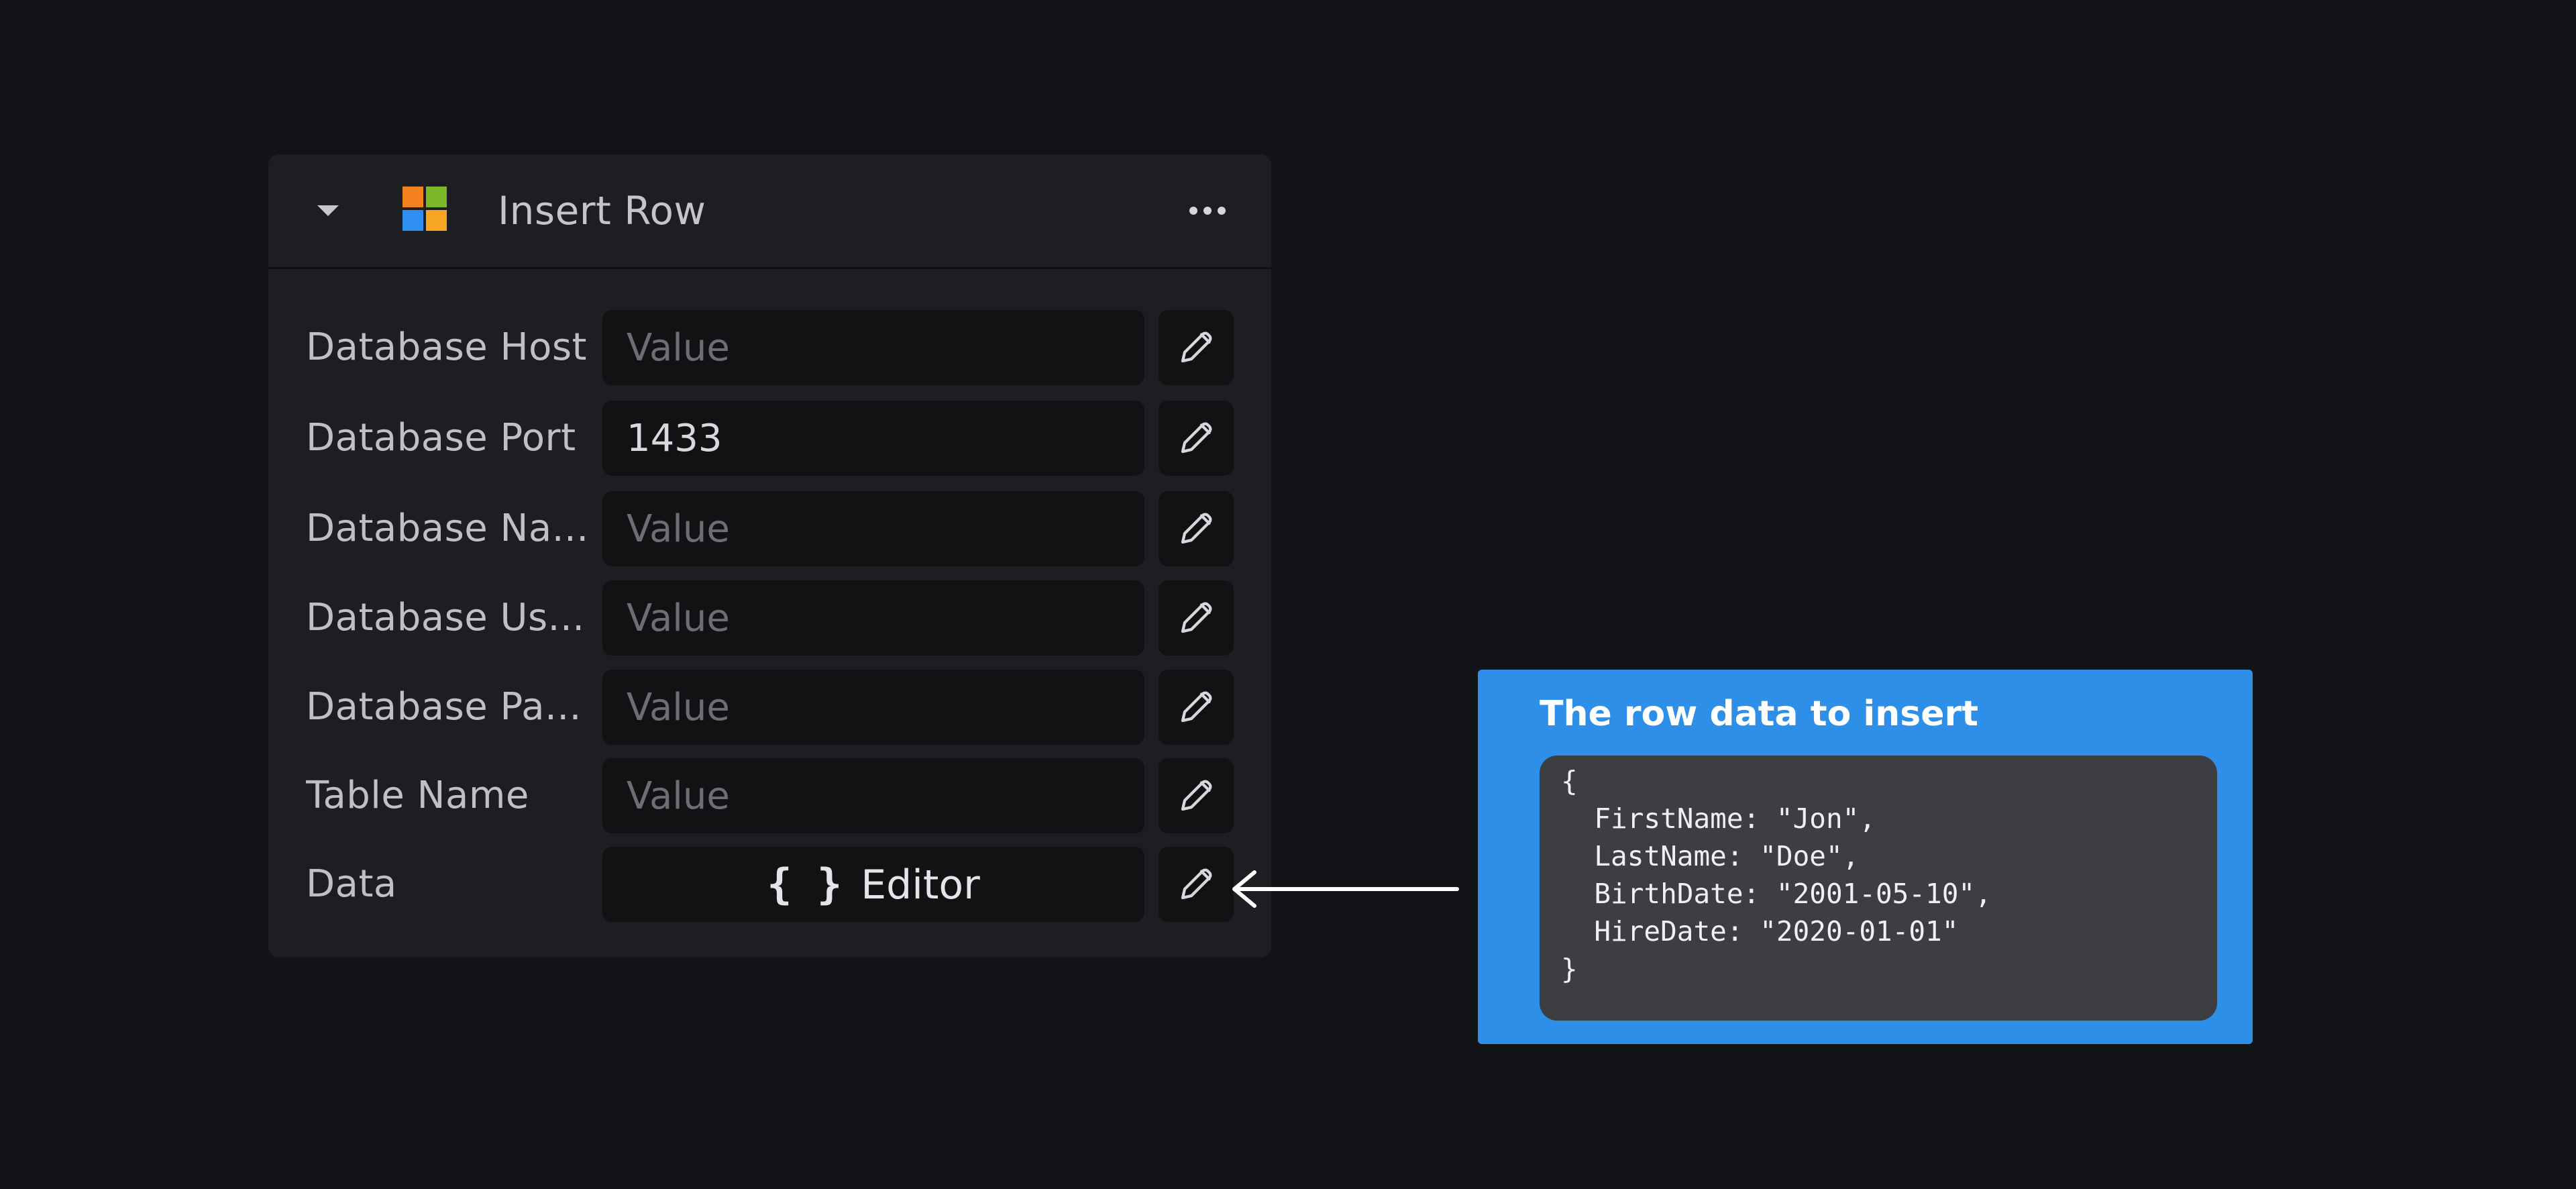  What do you see at coordinates (447, 347) in the screenshot?
I see `field-label: Database Host` at bounding box center [447, 347].